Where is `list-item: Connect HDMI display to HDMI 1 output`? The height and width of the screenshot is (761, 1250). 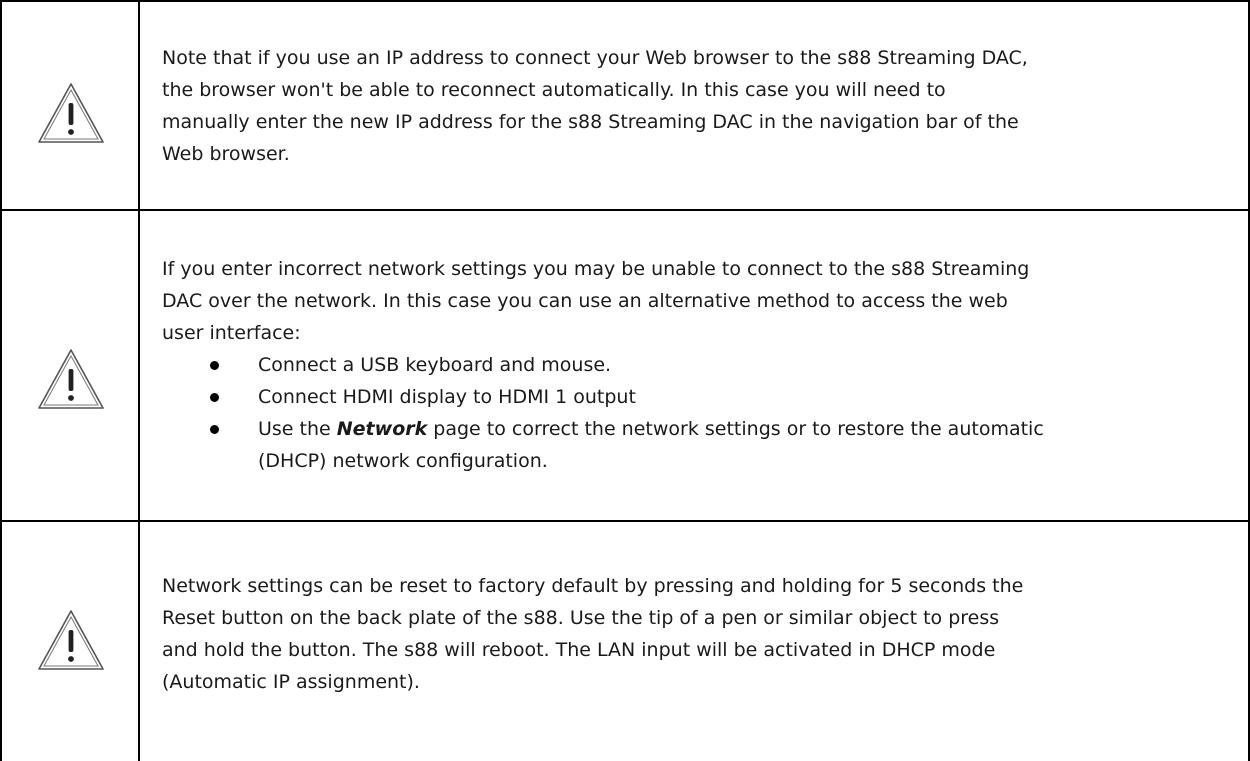
list-item: Connect HDMI display to HDMI 1 output is located at coordinates (697, 397).